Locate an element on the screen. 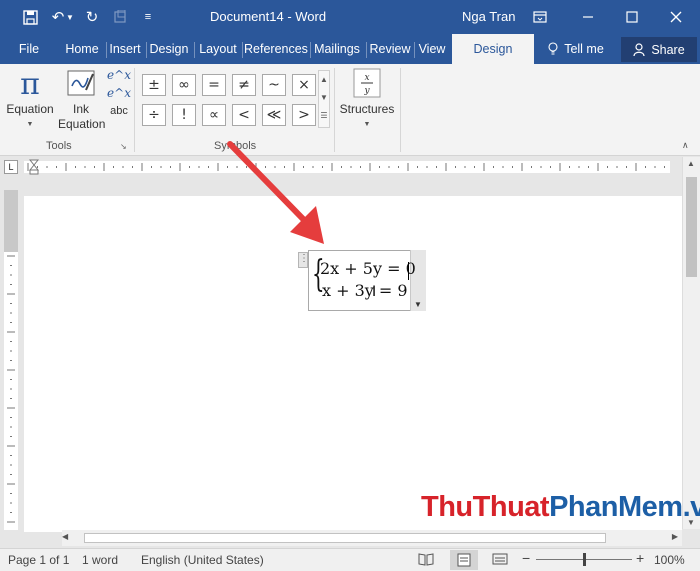 Image resolution: width=700 pixels, height=571 pixels. user-name: Nga Tran is located at coordinates (488, 16).